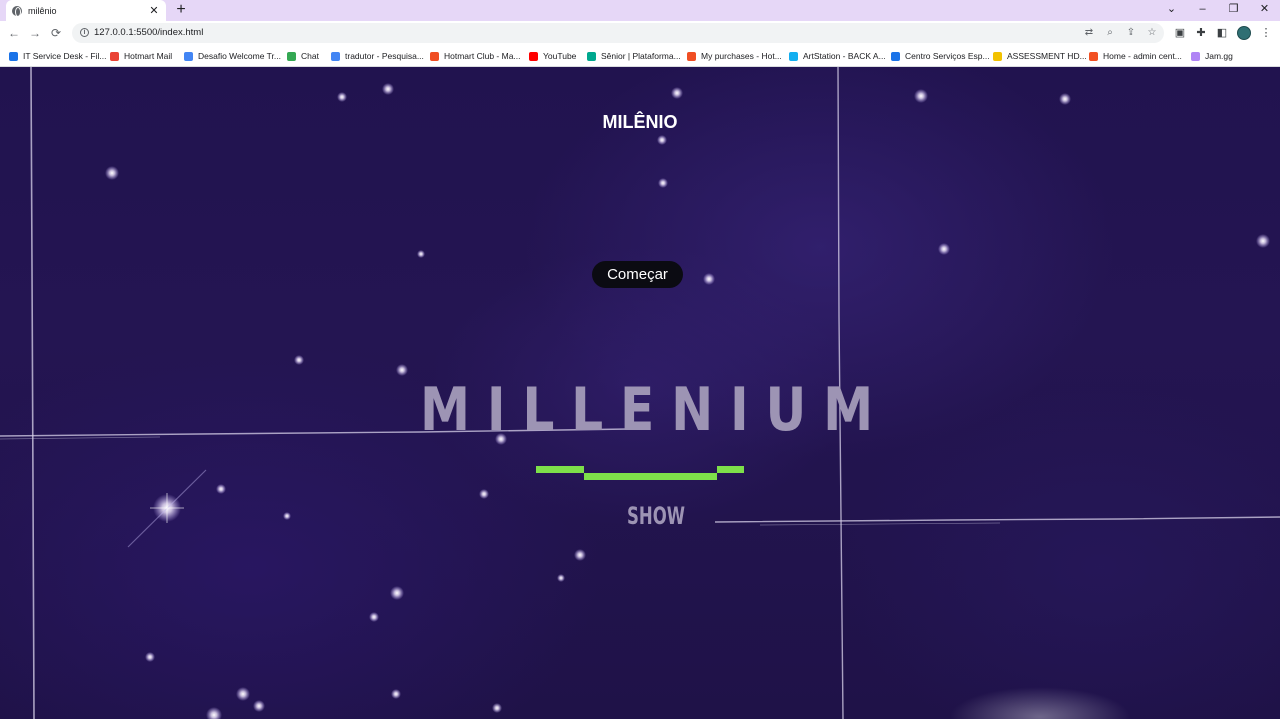 The image size is (1280, 719). I want to click on bookmark-item: Hotmart Mail, so click(141, 56).